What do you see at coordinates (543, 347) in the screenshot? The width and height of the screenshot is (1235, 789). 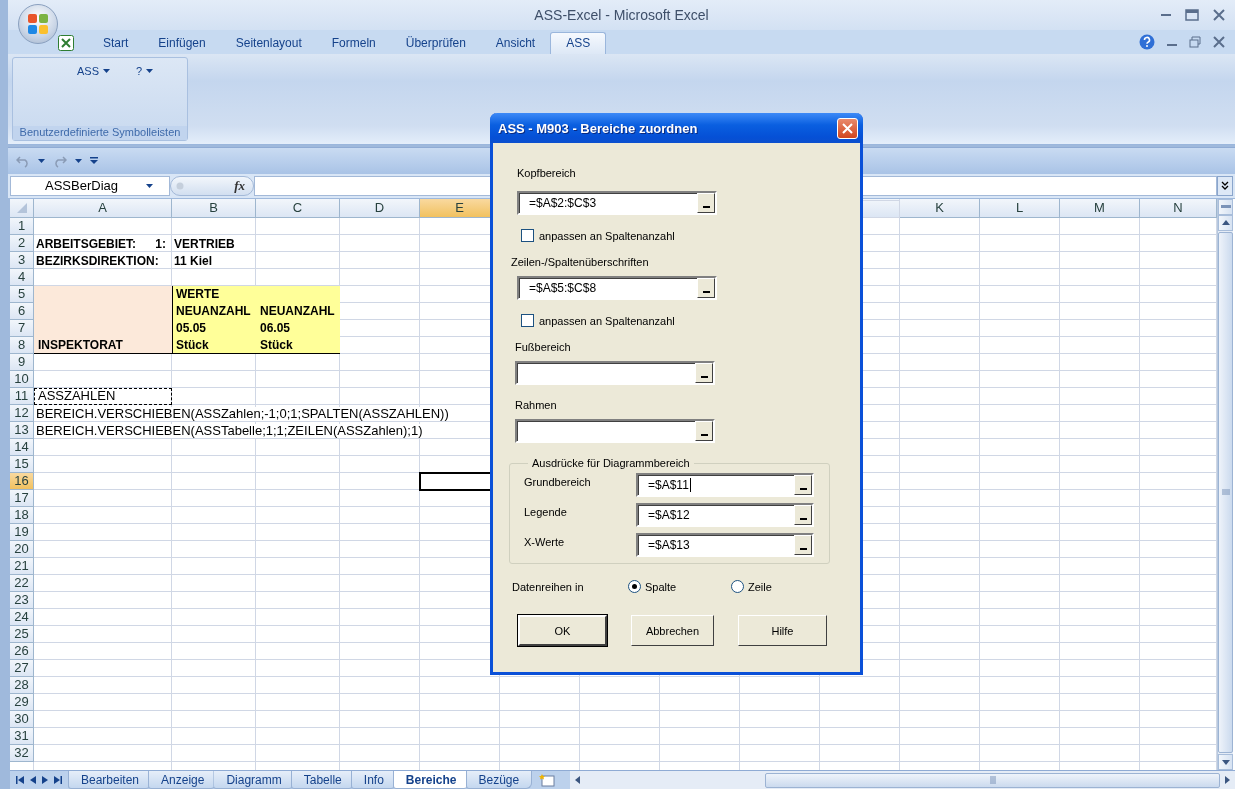 I see `field-label: Fußbereich` at bounding box center [543, 347].